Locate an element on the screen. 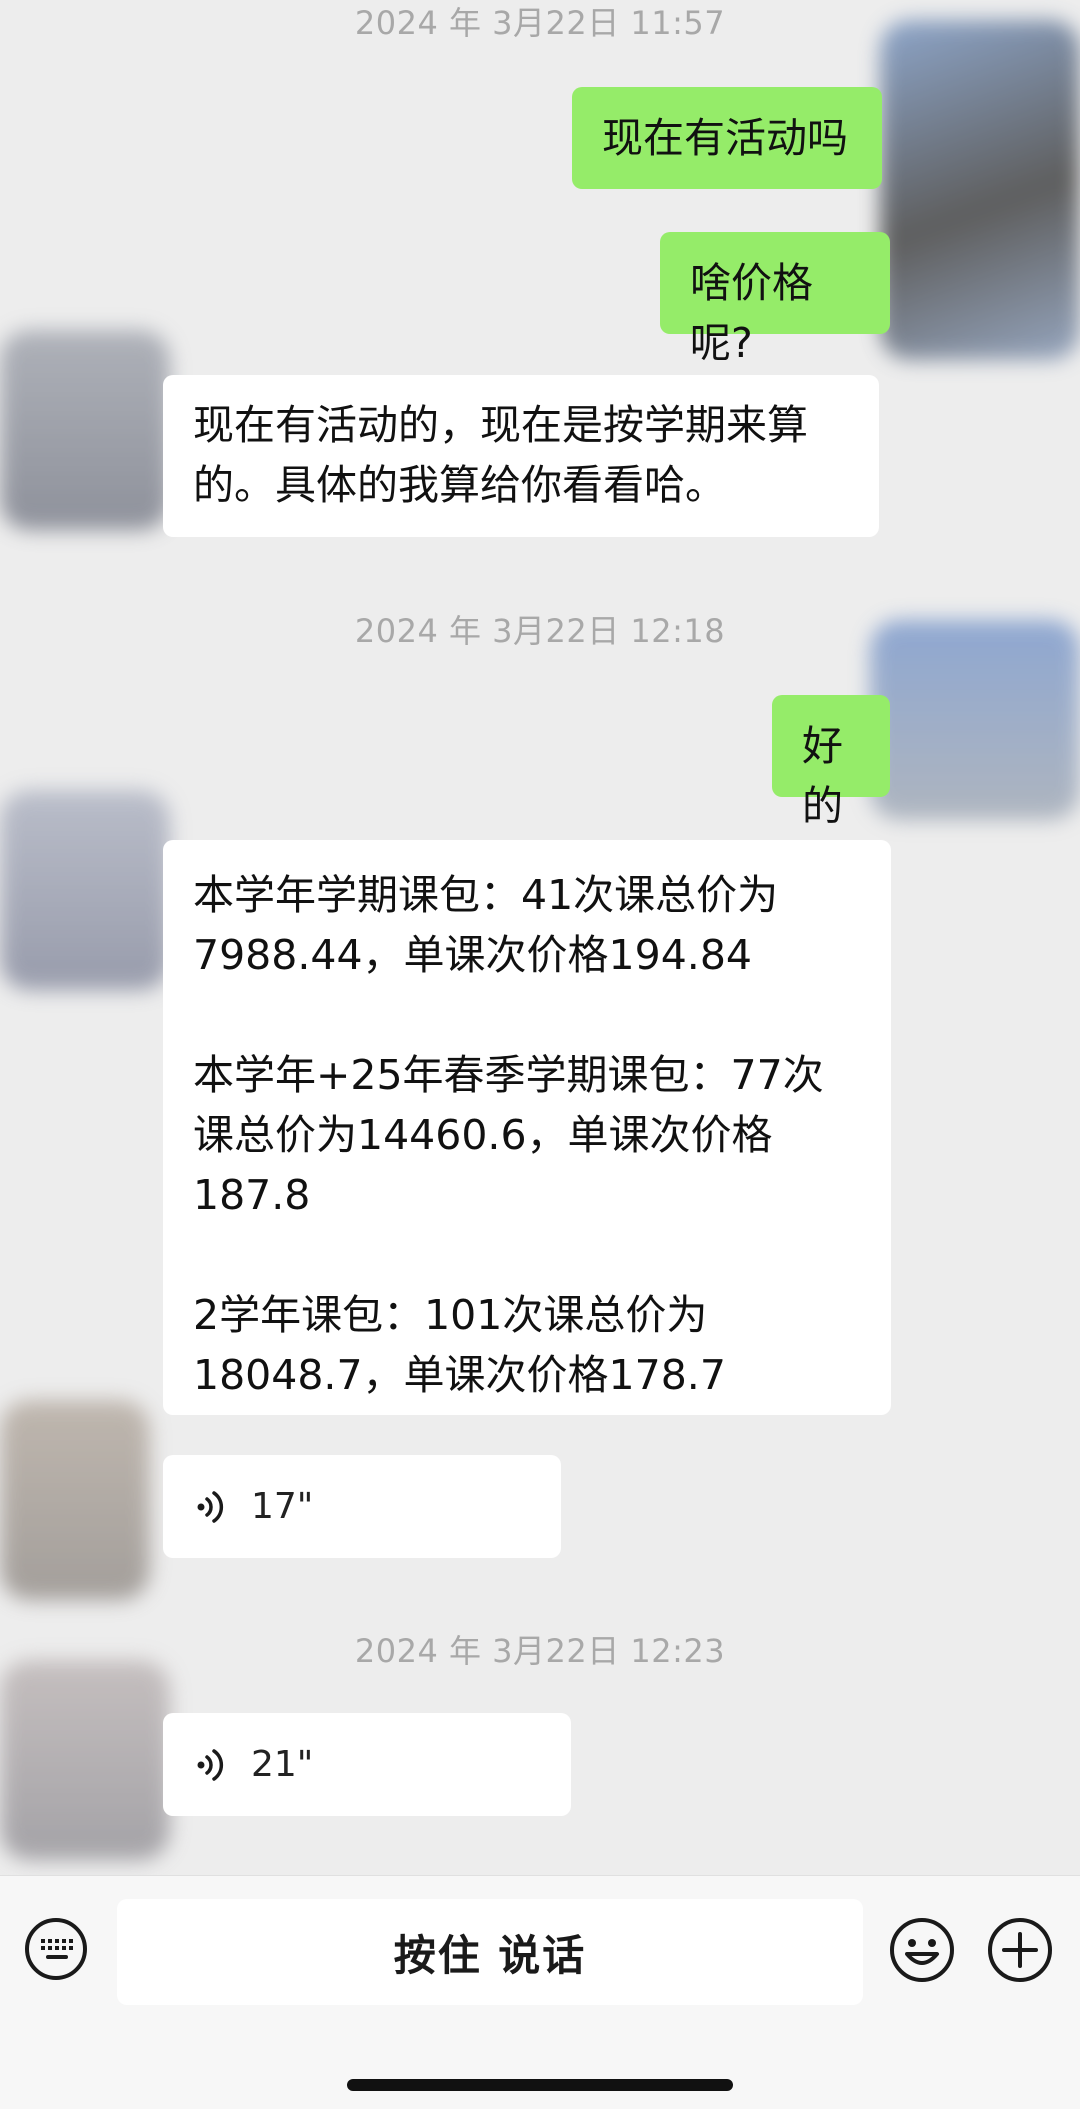  message-text: 好的 is located at coordinates (822, 776).